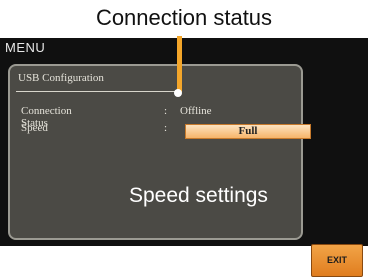 The width and height of the screenshot is (368, 277). I want to click on menu-title: MENU, so click(25, 47).